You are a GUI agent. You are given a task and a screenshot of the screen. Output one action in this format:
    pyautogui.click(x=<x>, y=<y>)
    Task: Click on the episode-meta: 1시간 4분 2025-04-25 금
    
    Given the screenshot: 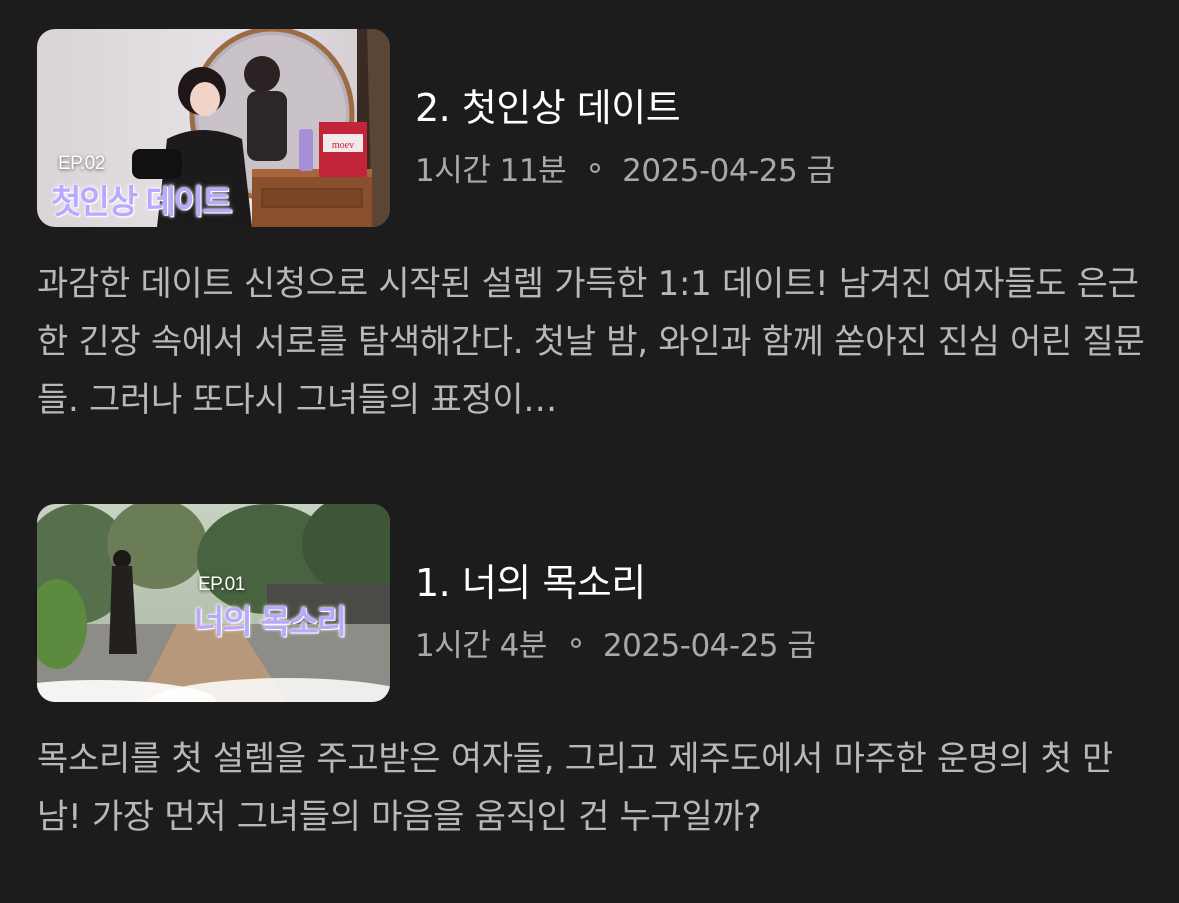 What is the action you would take?
    pyautogui.click(x=615, y=642)
    